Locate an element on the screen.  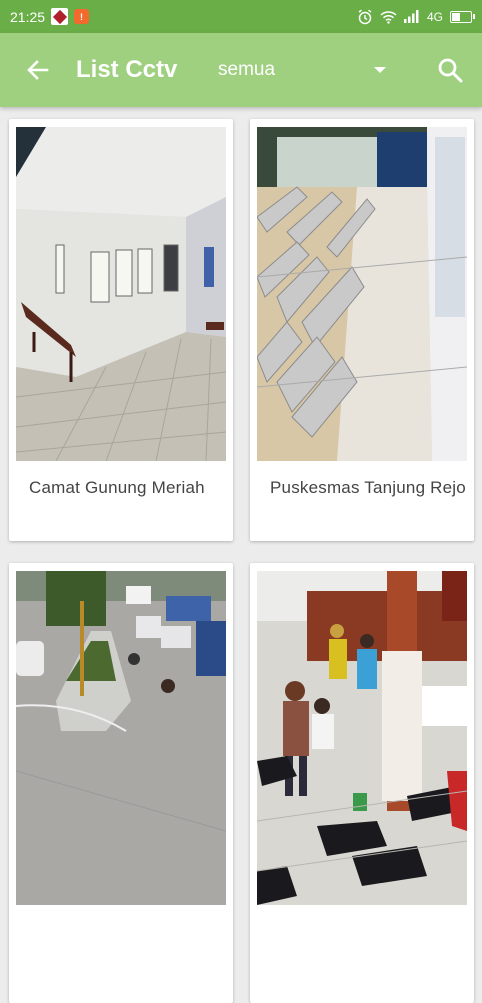
back-arrow-icon is located at coordinates (38, 70).